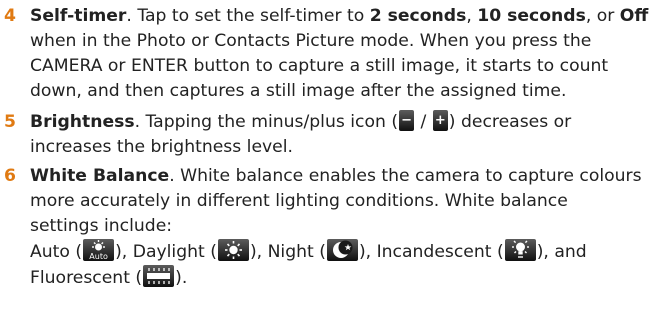 Image resolution: width=651 pixels, height=310 pixels. I want to click on wb-daylight-label: Daylight, so click(168, 252).